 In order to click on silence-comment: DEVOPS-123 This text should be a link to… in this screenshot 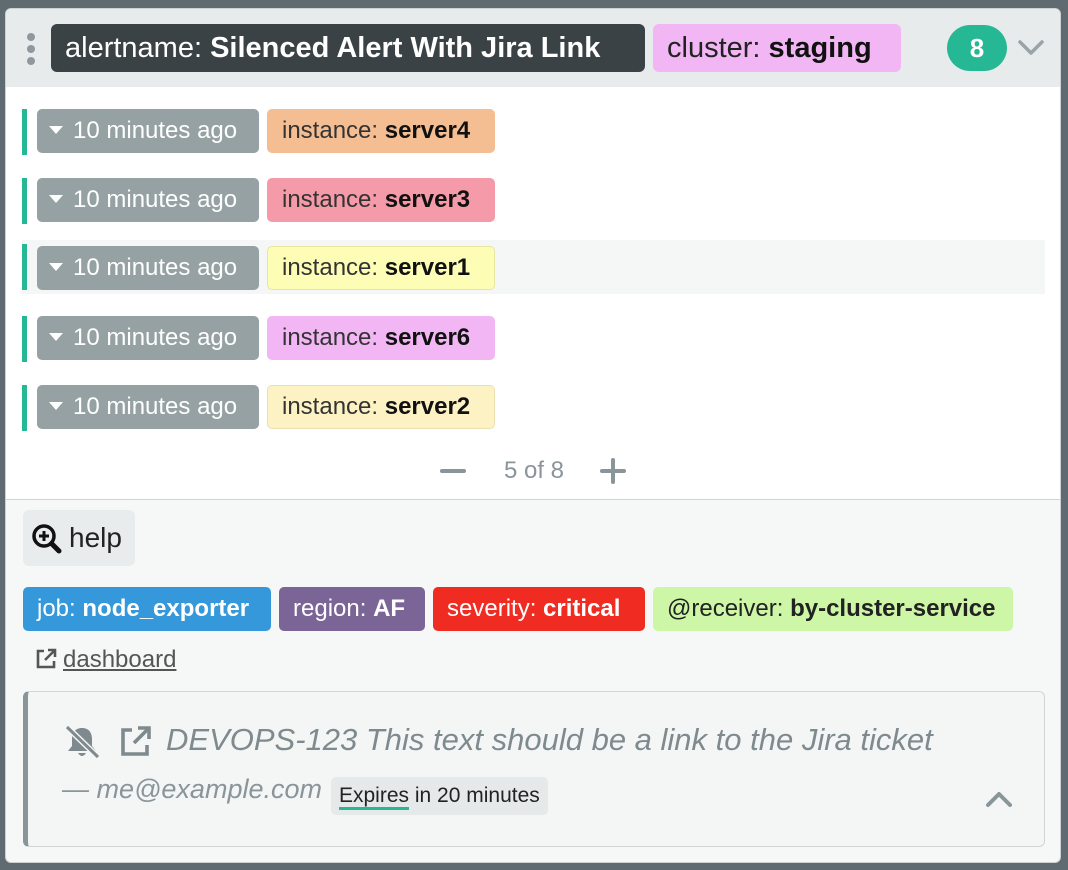, I will do `click(549, 740)`.